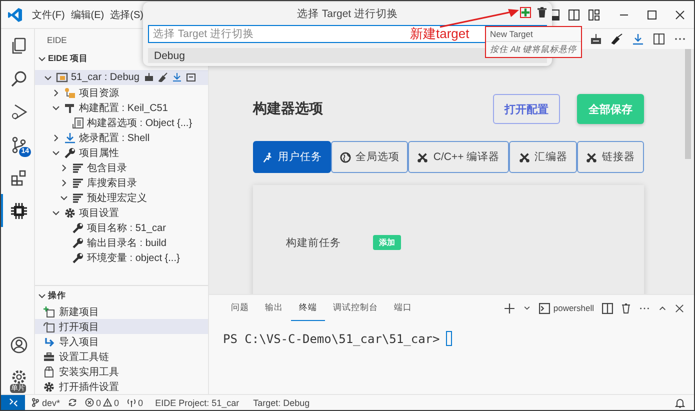 This screenshot has width=695, height=411. What do you see at coordinates (88, 15) in the screenshot?
I see `menu-item: 编辑(E)` at bounding box center [88, 15].